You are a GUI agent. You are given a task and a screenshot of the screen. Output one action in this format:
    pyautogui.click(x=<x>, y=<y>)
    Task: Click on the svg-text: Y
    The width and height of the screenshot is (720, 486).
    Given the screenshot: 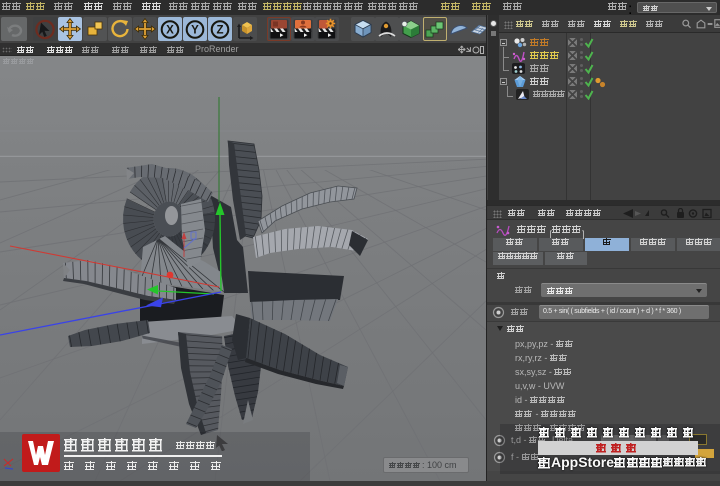 What is the action you would take?
    pyautogui.click(x=195, y=31)
    